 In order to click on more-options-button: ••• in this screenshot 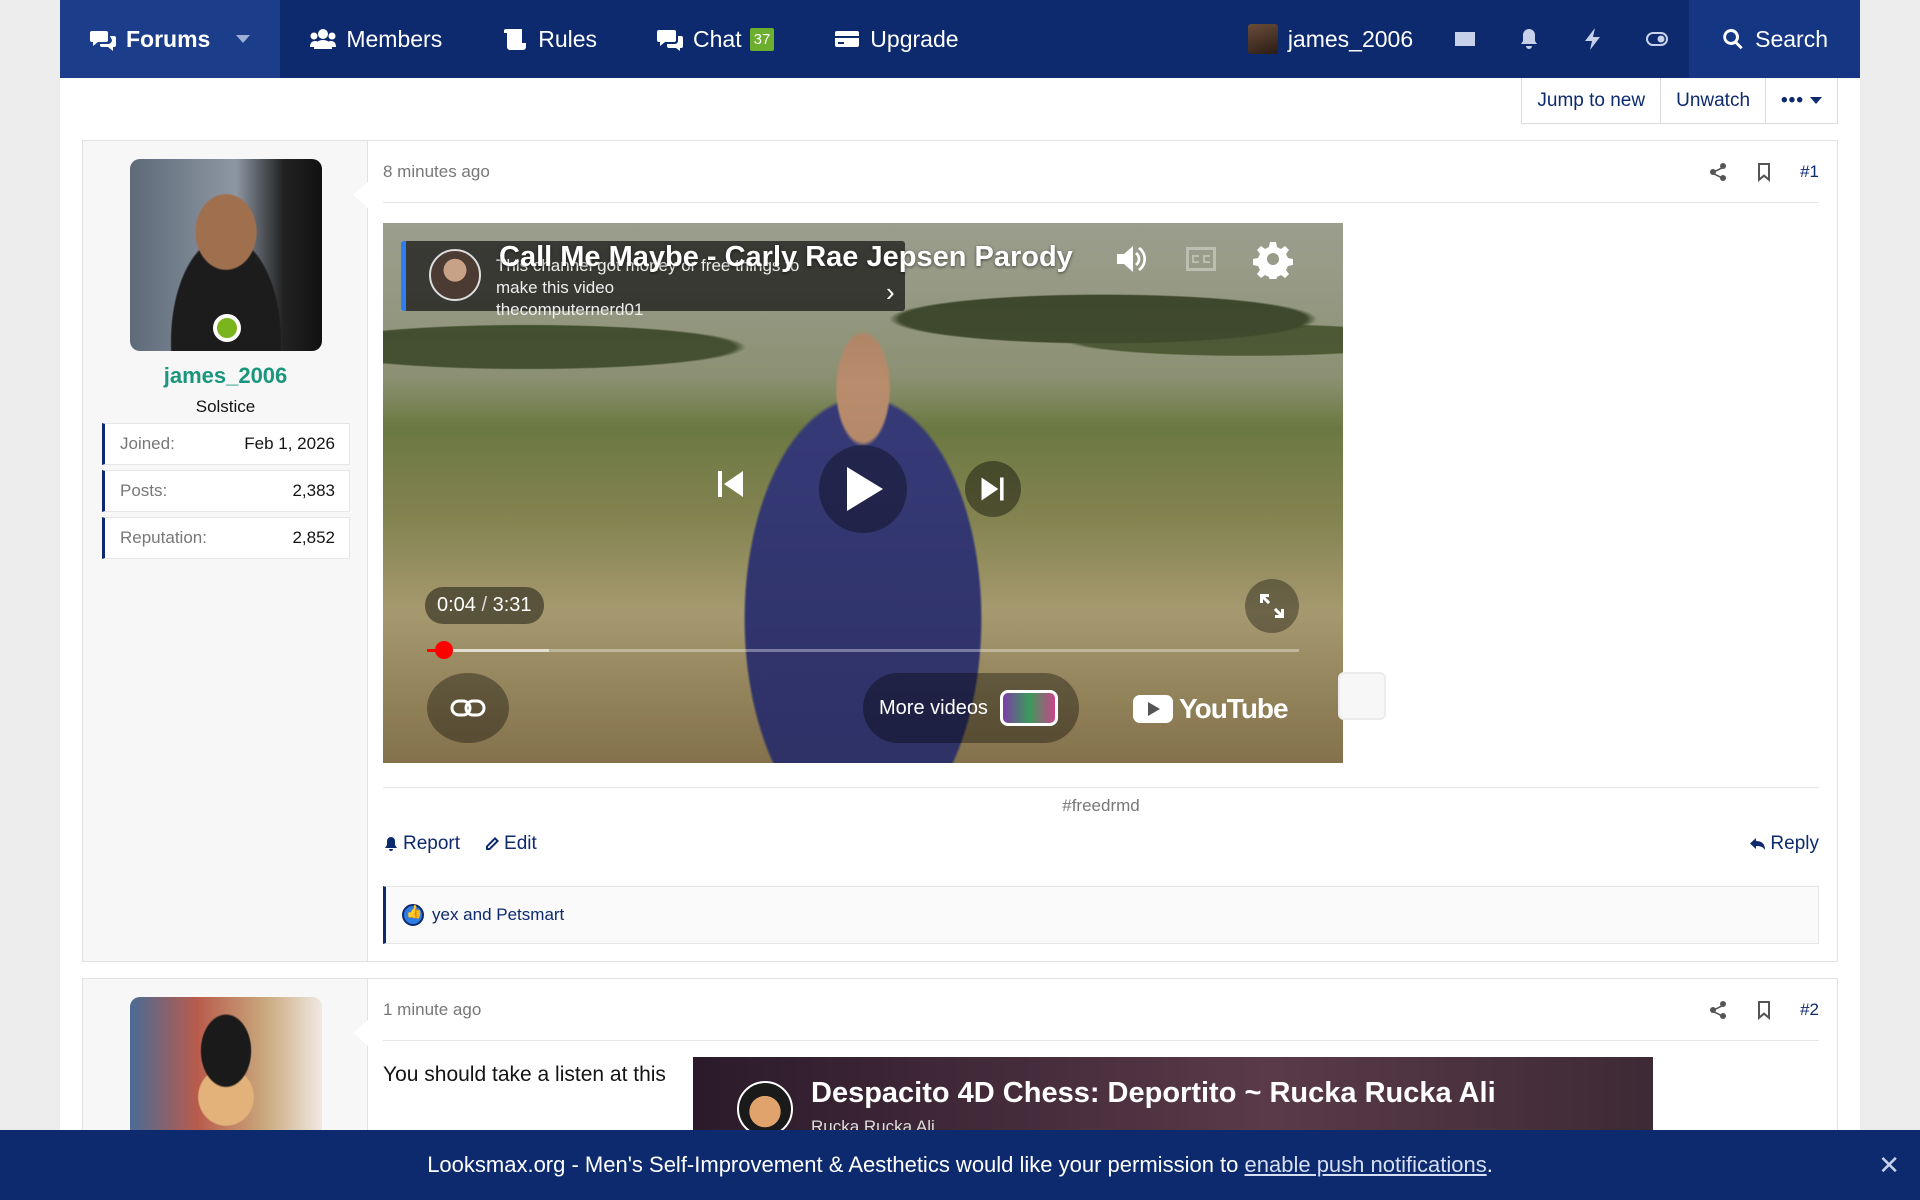, I will do `click(1801, 100)`.